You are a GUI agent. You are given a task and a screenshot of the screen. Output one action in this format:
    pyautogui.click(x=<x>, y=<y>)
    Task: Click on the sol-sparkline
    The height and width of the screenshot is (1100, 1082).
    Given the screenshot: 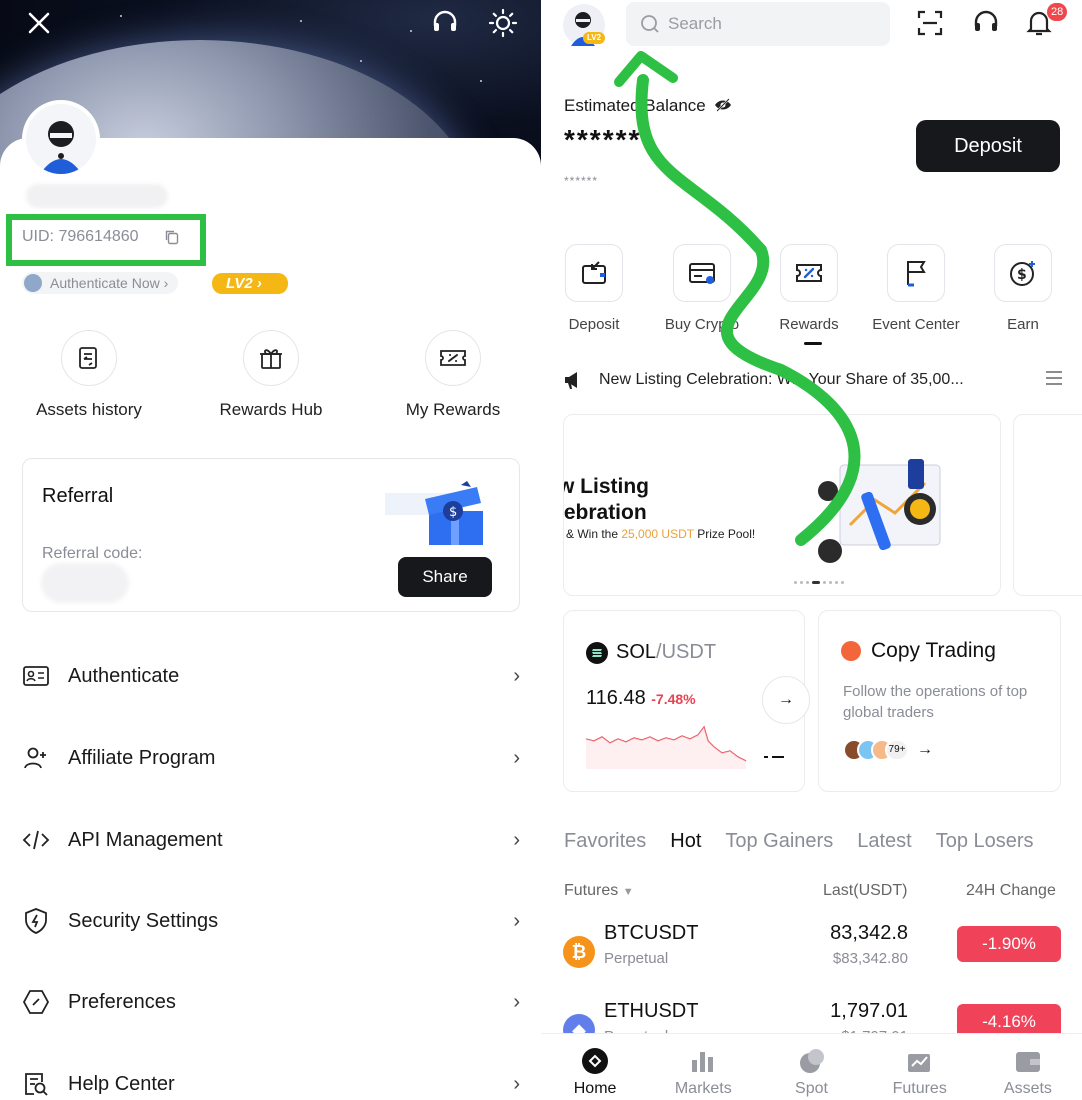 What is the action you would take?
    pyautogui.click(x=684, y=746)
    